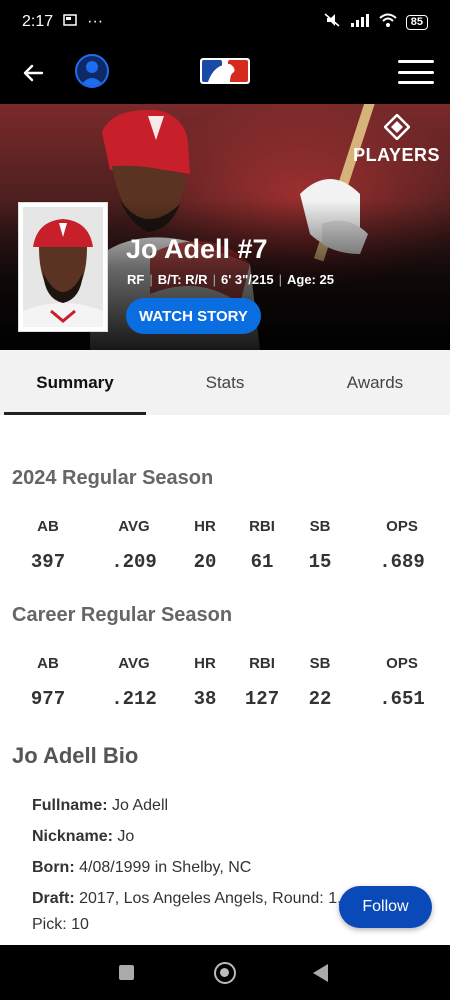 Image resolution: width=450 pixels, height=1000 pixels. What do you see at coordinates (396, 127) in the screenshot?
I see `players-diamond-icon` at bounding box center [396, 127].